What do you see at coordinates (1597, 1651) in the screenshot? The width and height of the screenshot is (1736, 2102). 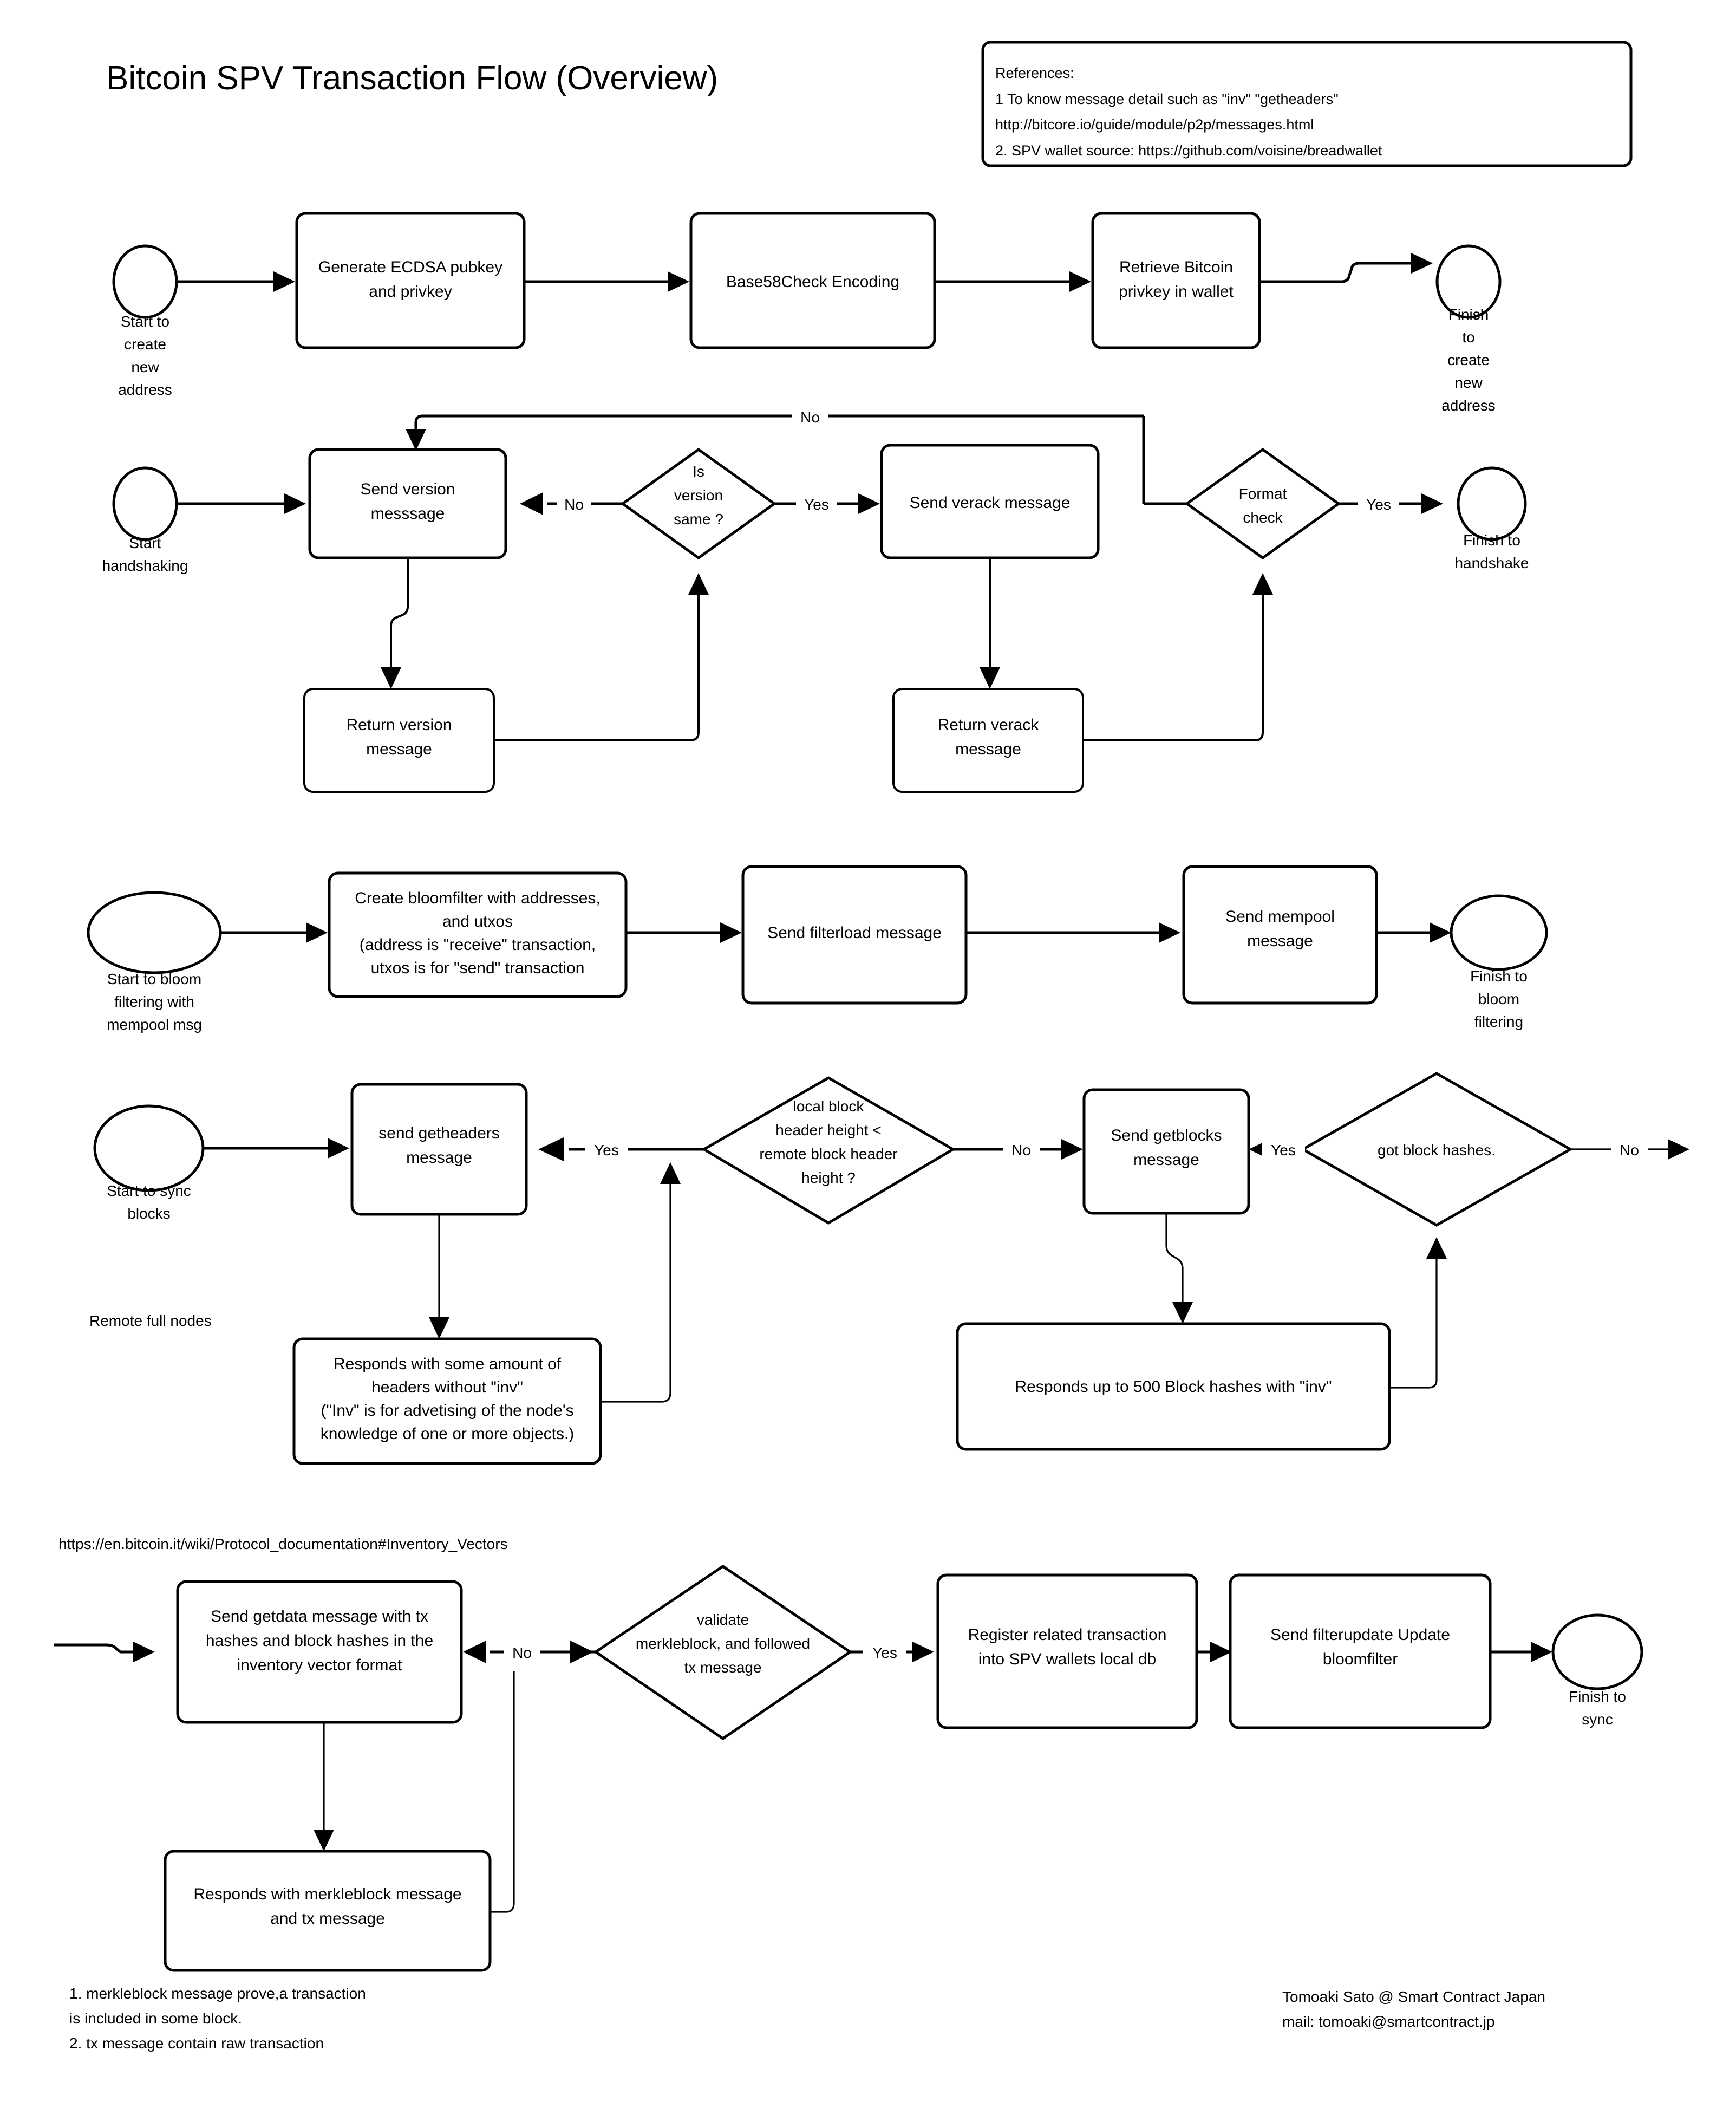 I see `finish-sync-node` at bounding box center [1597, 1651].